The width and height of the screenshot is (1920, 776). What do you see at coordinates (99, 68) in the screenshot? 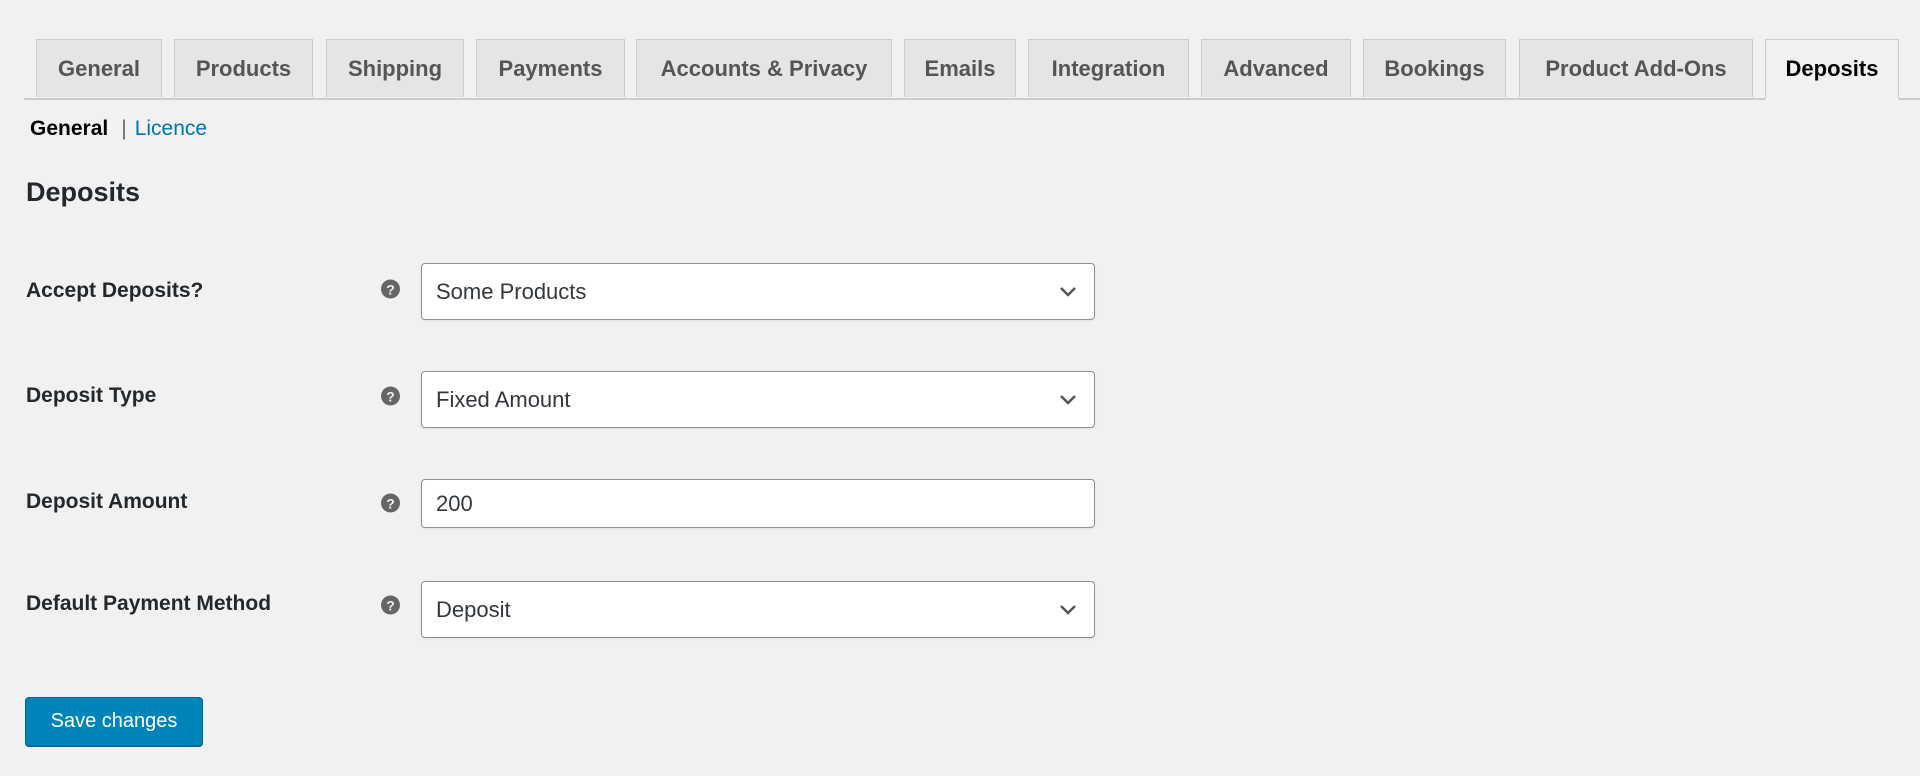
I see `tab-general: General` at bounding box center [99, 68].